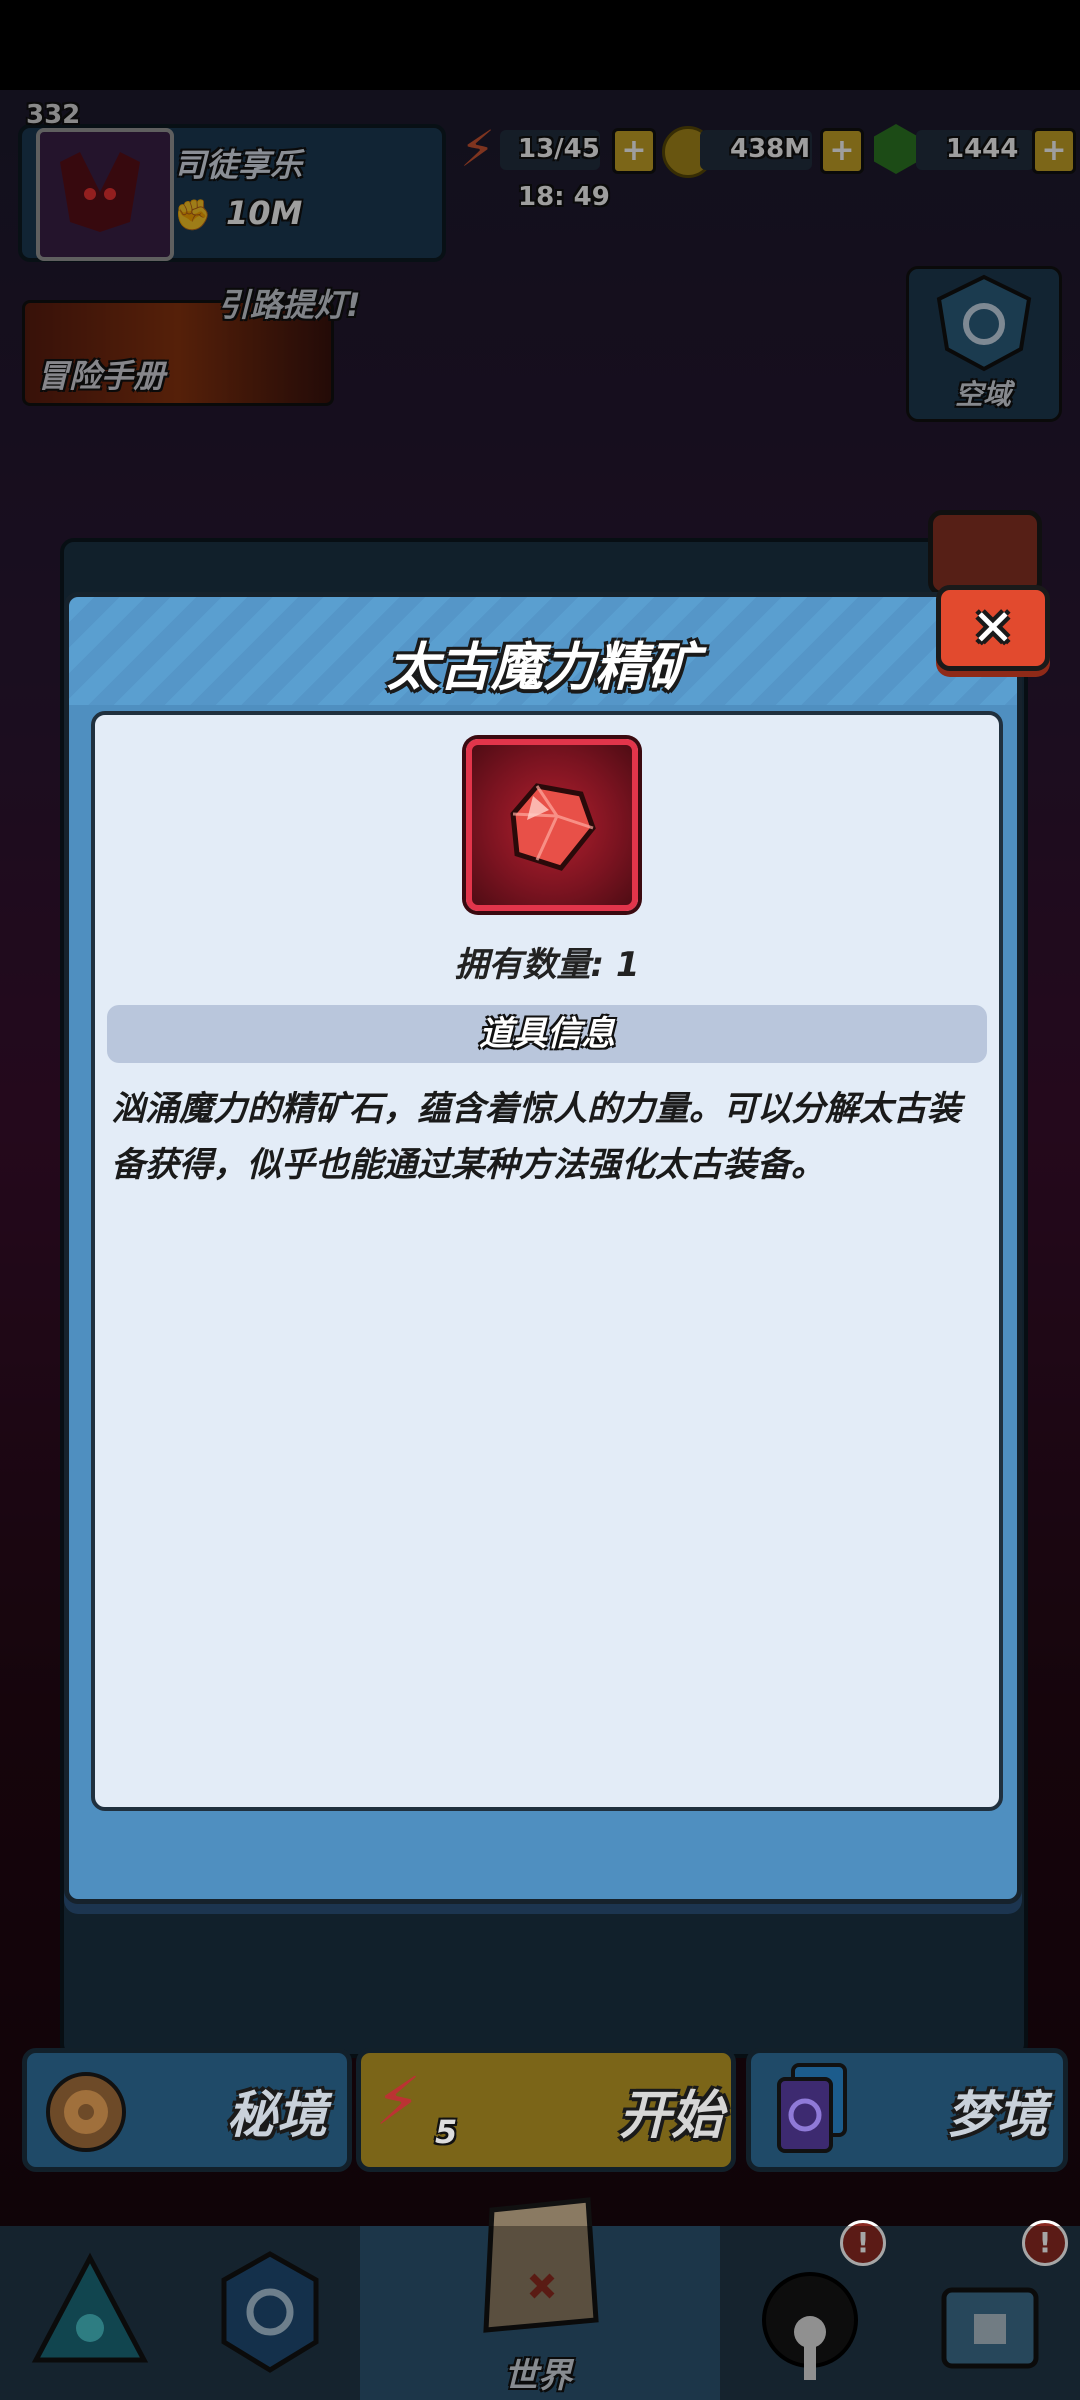  What do you see at coordinates (812, 2108) in the screenshot?
I see `card-icon` at bounding box center [812, 2108].